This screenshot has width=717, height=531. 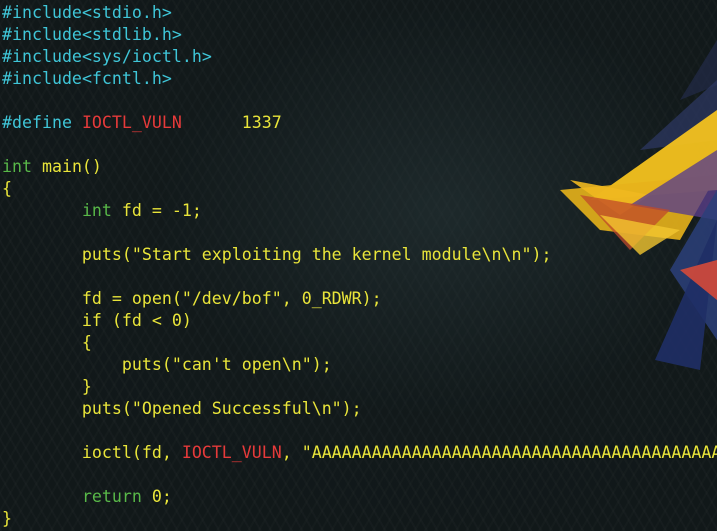 I want to click on code-token: <sys/ioctl.h>, so click(x=146, y=56).